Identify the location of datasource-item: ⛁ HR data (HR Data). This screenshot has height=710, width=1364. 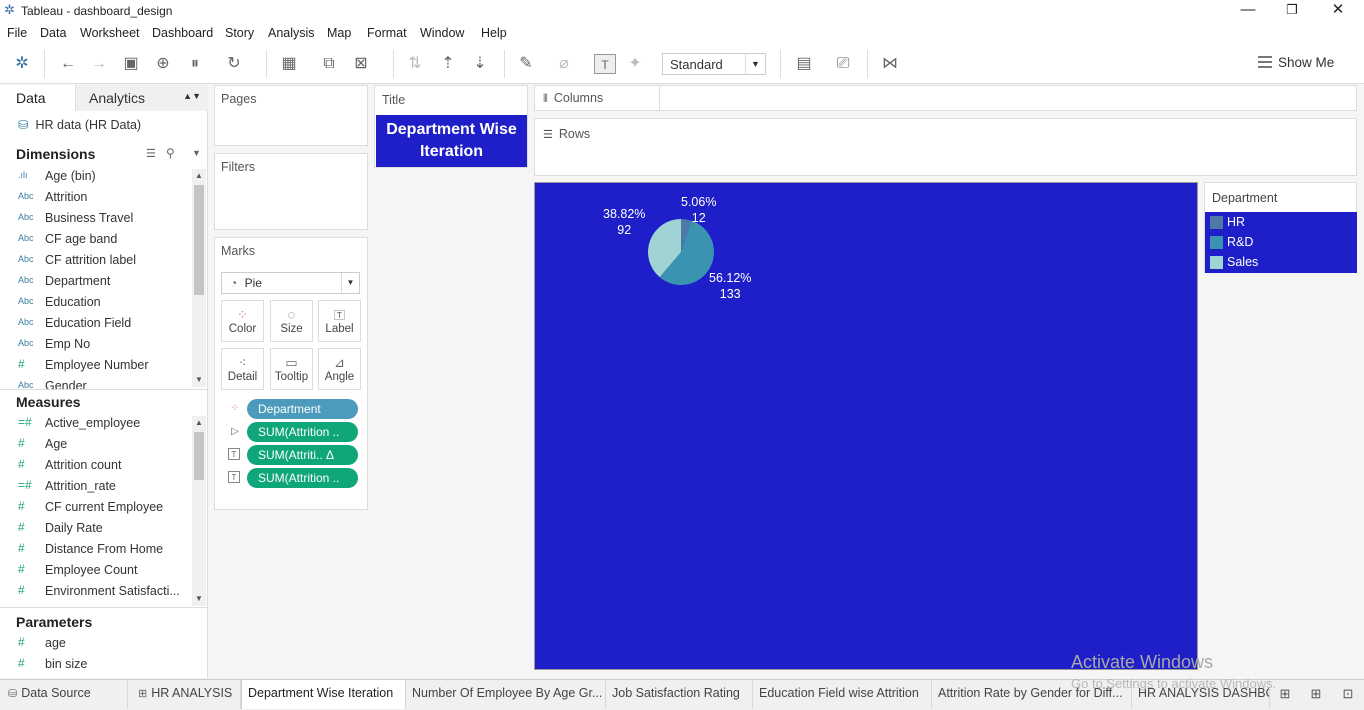
(79, 124).